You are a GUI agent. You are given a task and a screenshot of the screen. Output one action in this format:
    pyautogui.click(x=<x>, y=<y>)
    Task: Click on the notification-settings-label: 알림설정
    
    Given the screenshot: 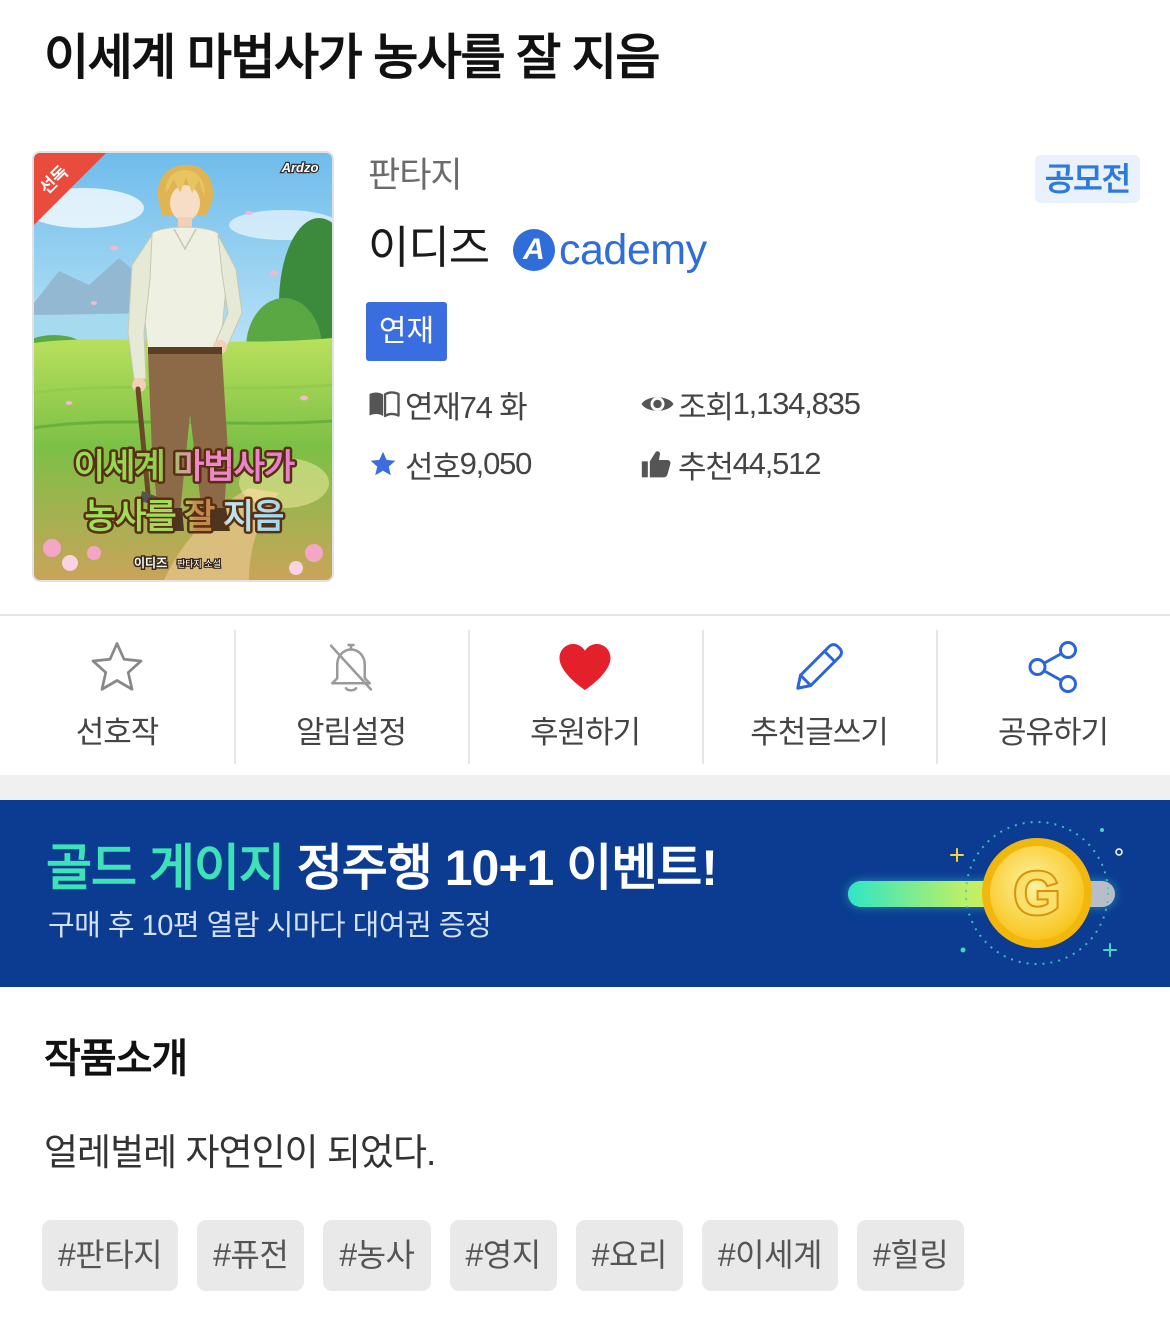 What is the action you would take?
    pyautogui.click(x=351, y=732)
    